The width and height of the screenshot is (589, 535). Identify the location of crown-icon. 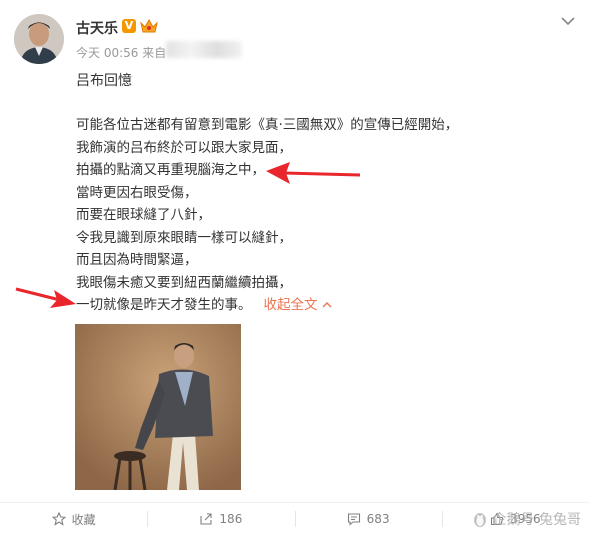
(149, 26).